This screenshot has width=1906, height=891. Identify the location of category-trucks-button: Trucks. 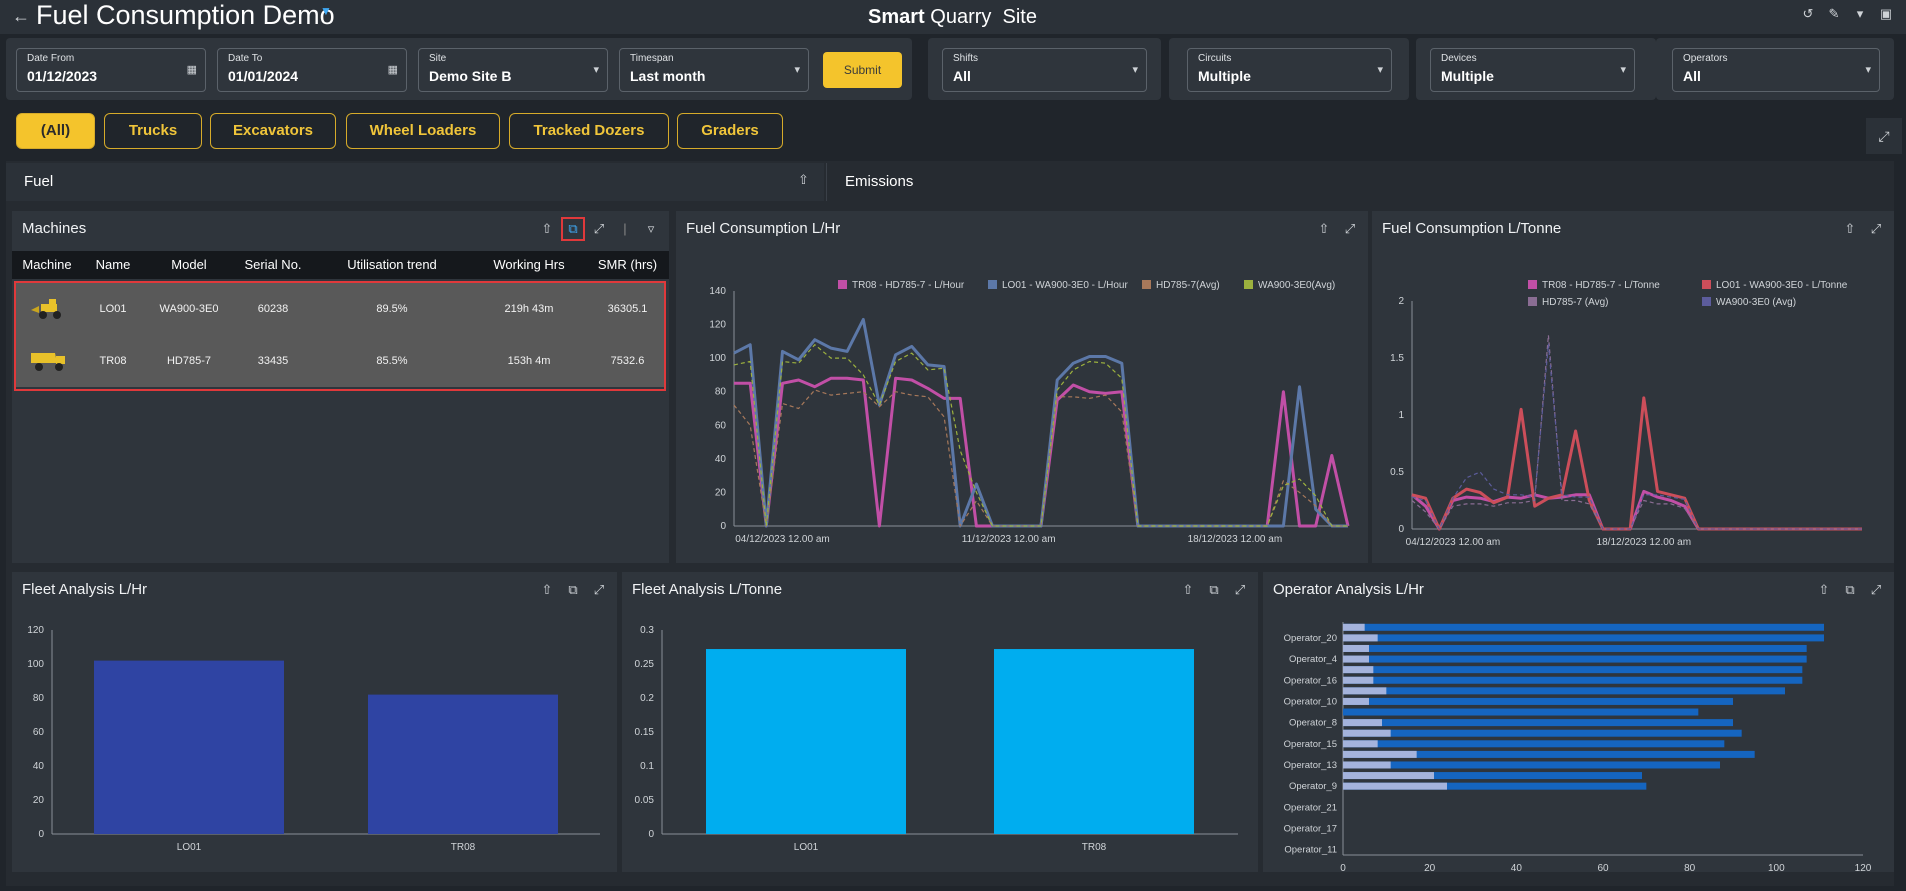
(153, 131).